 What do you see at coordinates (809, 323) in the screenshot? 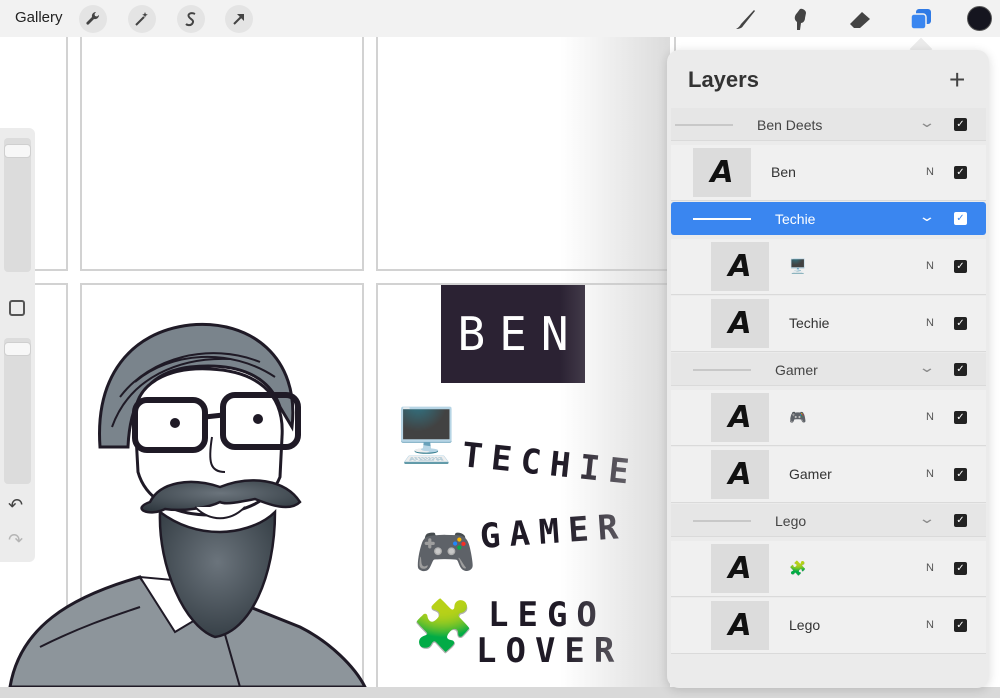
I see `layer-name: Techie` at bounding box center [809, 323].